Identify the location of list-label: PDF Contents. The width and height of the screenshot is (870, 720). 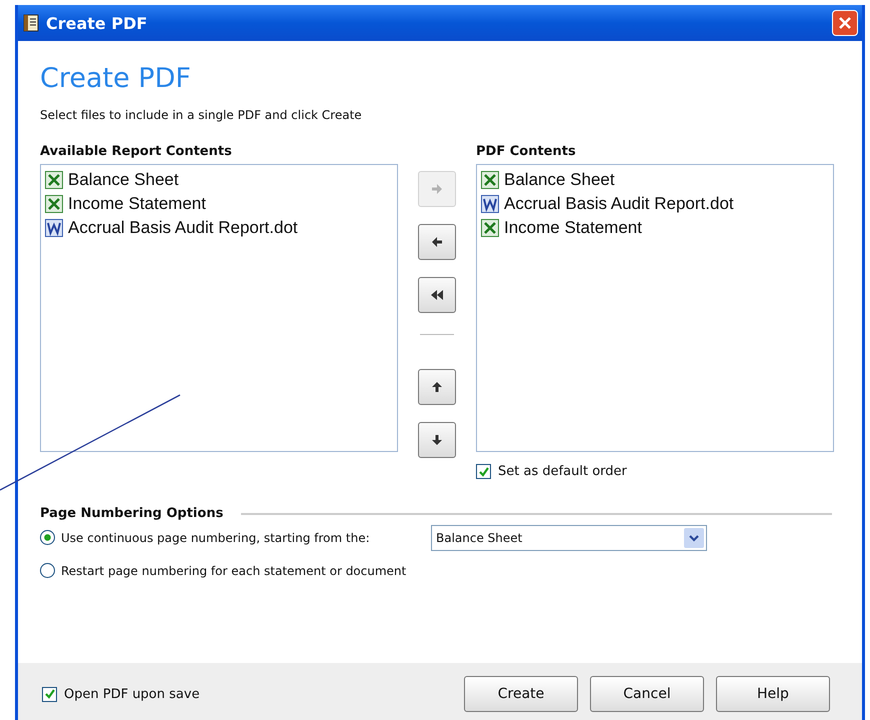
(526, 152).